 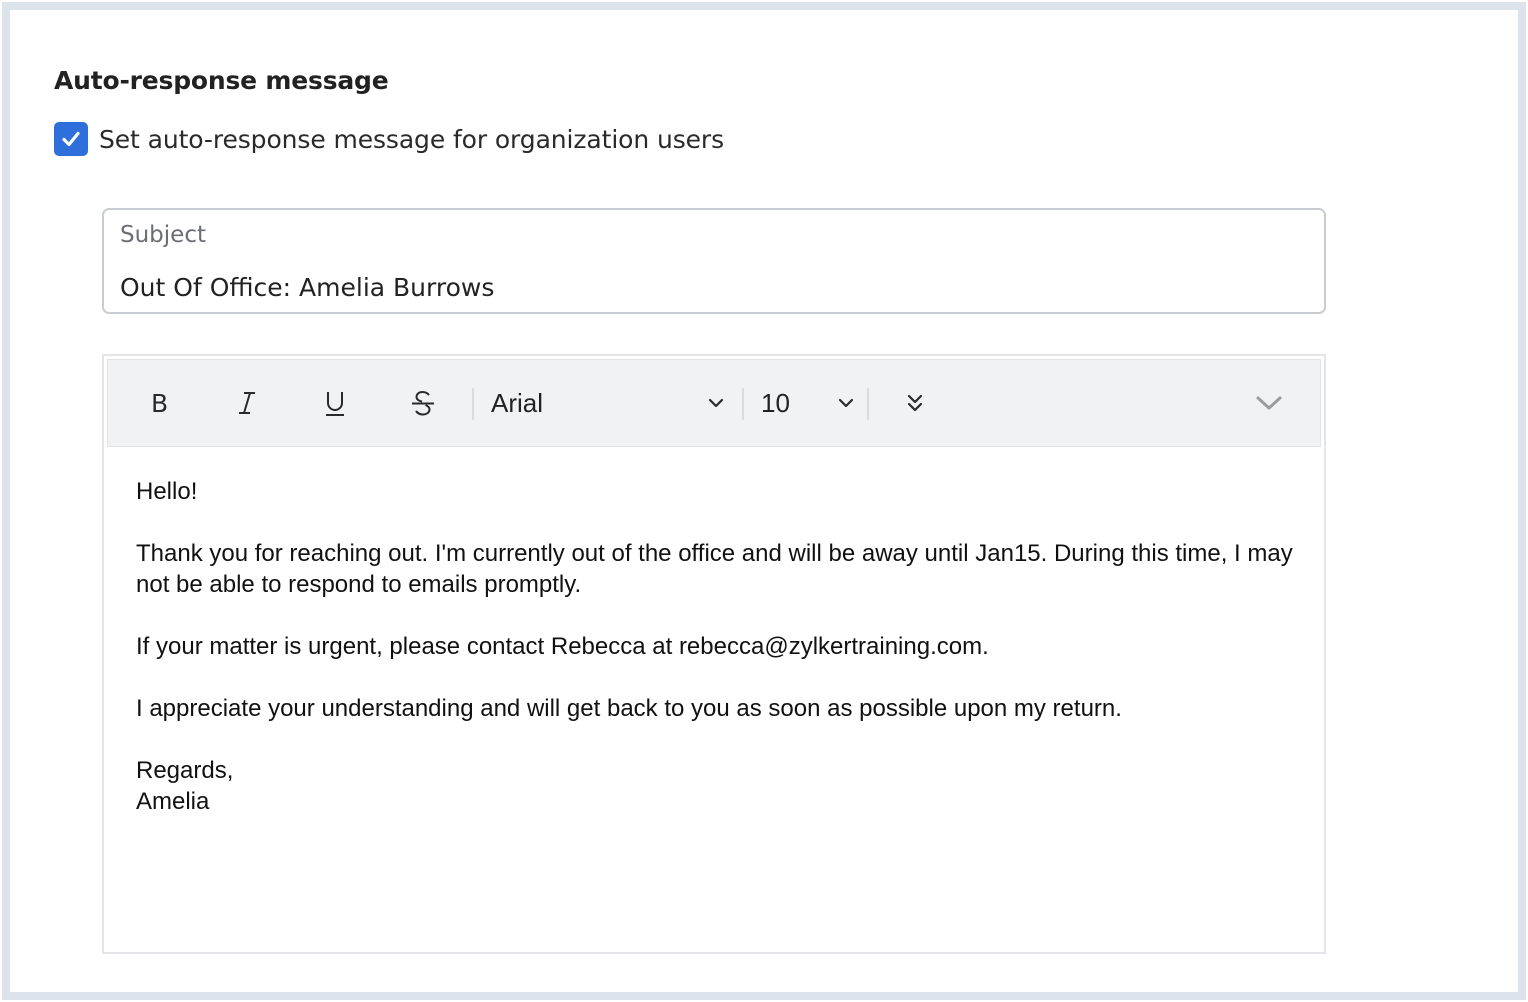 What do you see at coordinates (611, 403) in the screenshot?
I see `font-family-select: Arial` at bounding box center [611, 403].